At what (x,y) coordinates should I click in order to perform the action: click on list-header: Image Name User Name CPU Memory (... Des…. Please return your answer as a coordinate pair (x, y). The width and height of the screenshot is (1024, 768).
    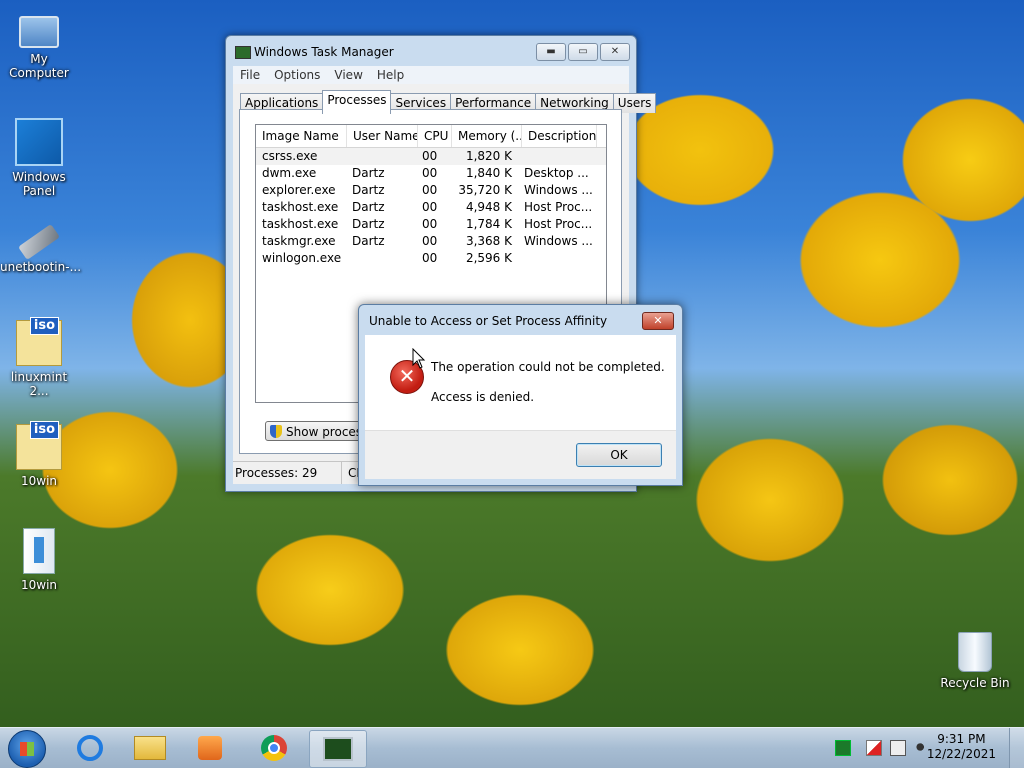
    Looking at the image, I should click on (431, 136).